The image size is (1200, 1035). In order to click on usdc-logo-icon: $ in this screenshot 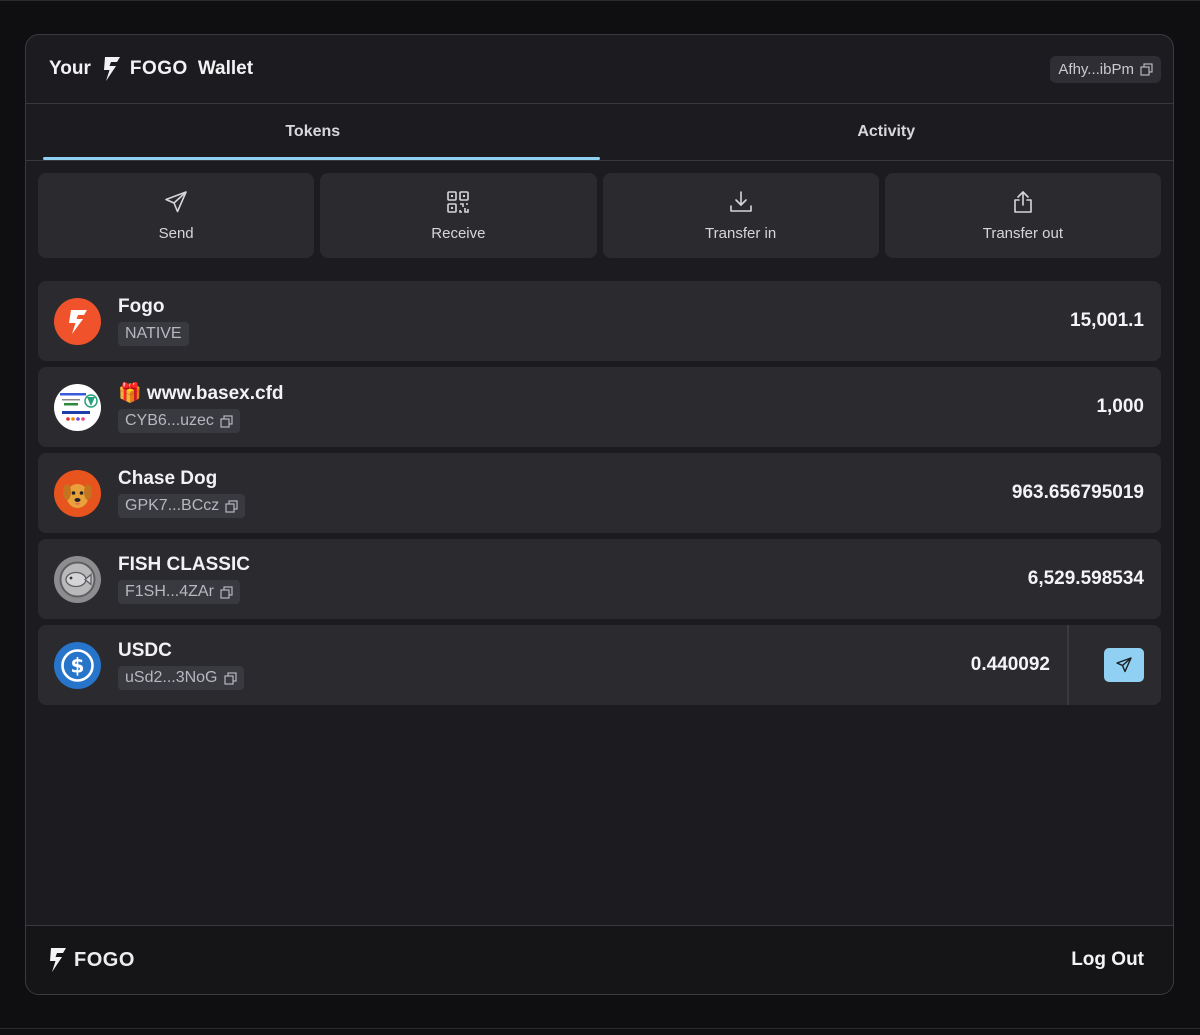, I will do `click(77, 665)`.